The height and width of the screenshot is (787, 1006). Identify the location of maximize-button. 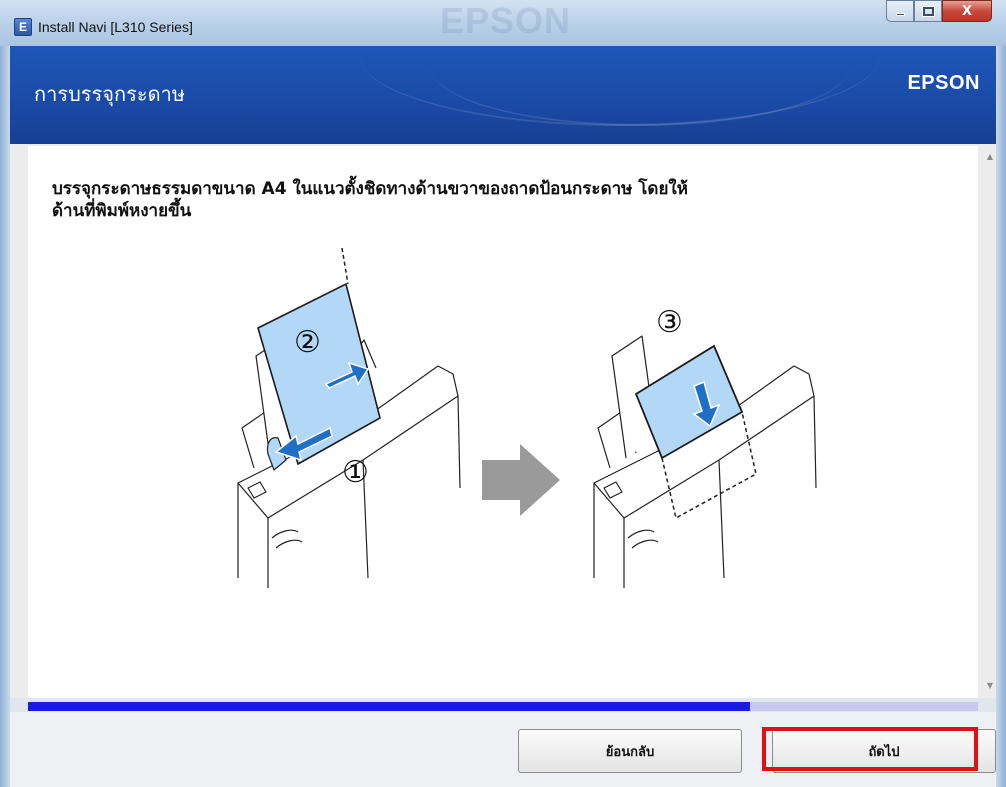
(928, 11).